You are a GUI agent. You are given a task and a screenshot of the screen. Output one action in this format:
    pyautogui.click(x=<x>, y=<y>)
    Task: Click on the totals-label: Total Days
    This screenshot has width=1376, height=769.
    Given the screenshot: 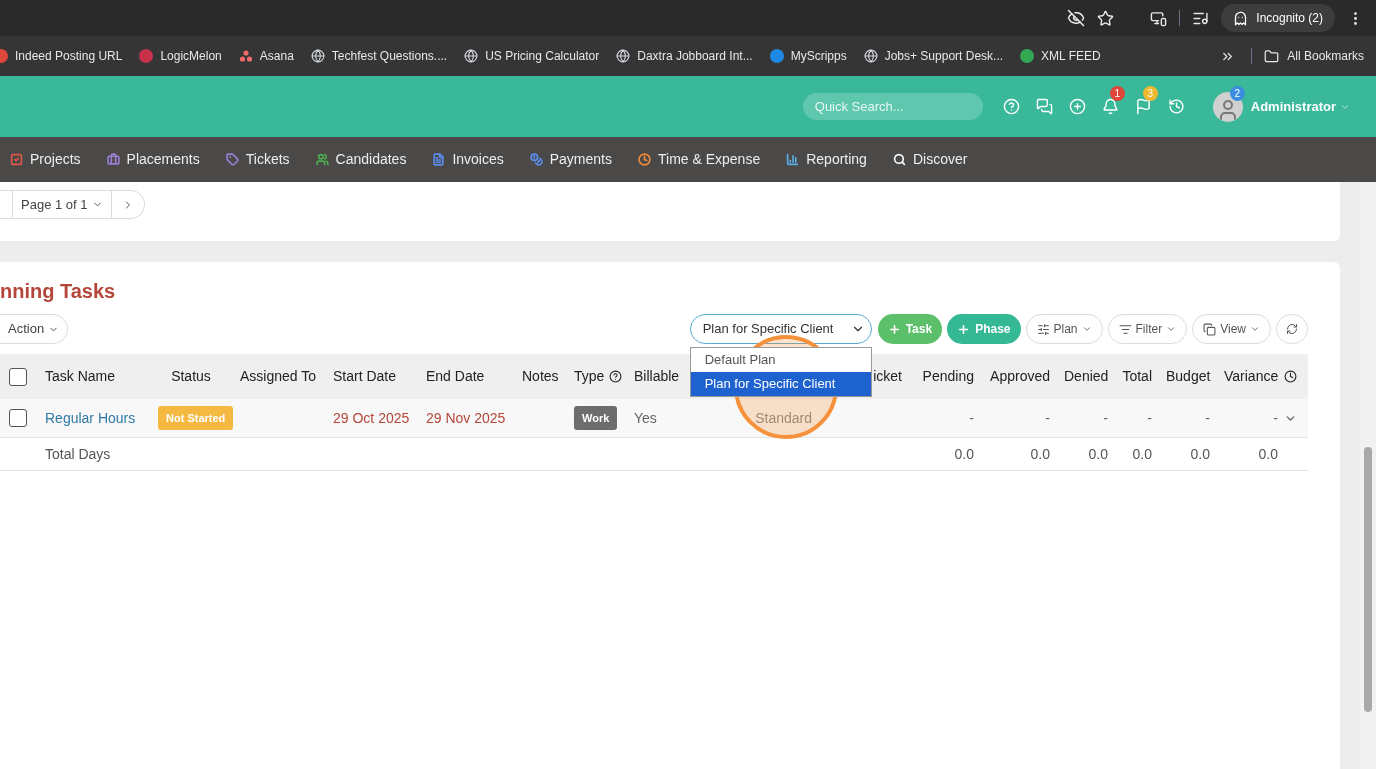 What is the action you would take?
    pyautogui.click(x=78, y=453)
    